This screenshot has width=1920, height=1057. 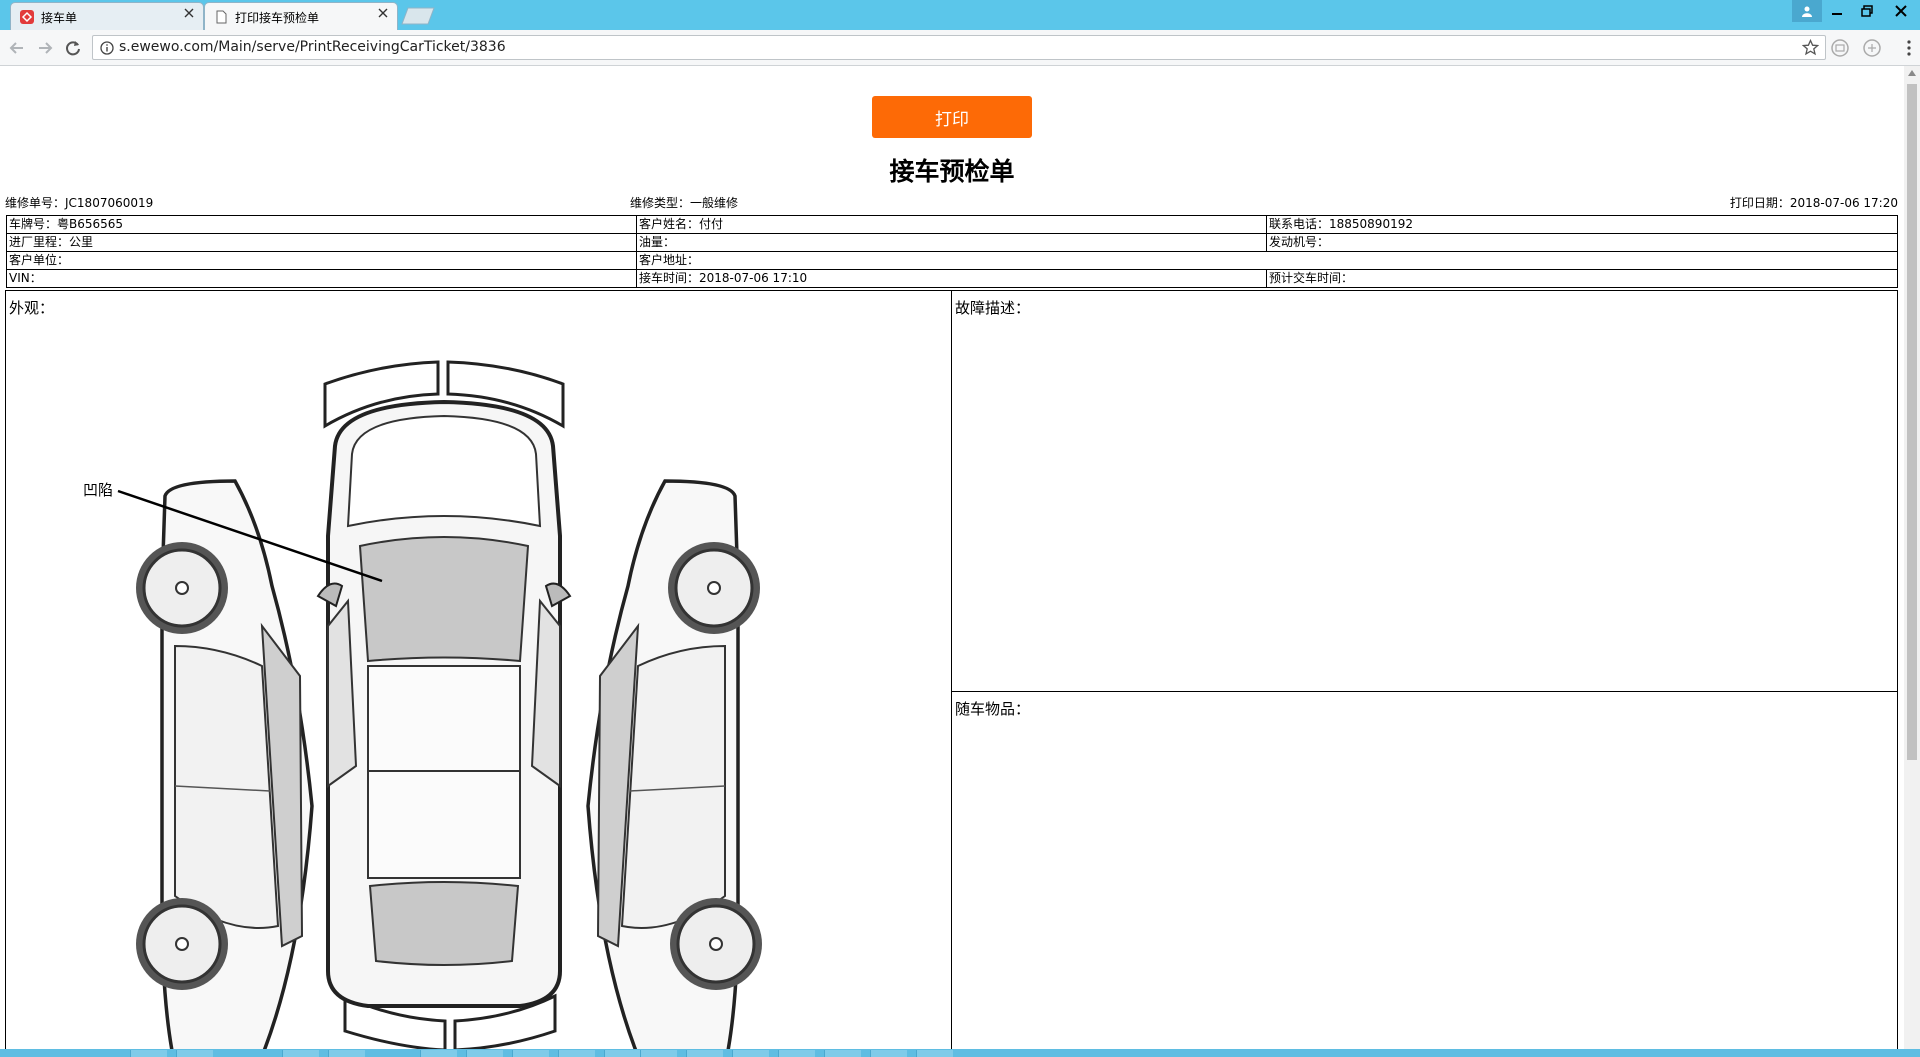 What do you see at coordinates (45, 48) in the screenshot?
I see `forward-icon` at bounding box center [45, 48].